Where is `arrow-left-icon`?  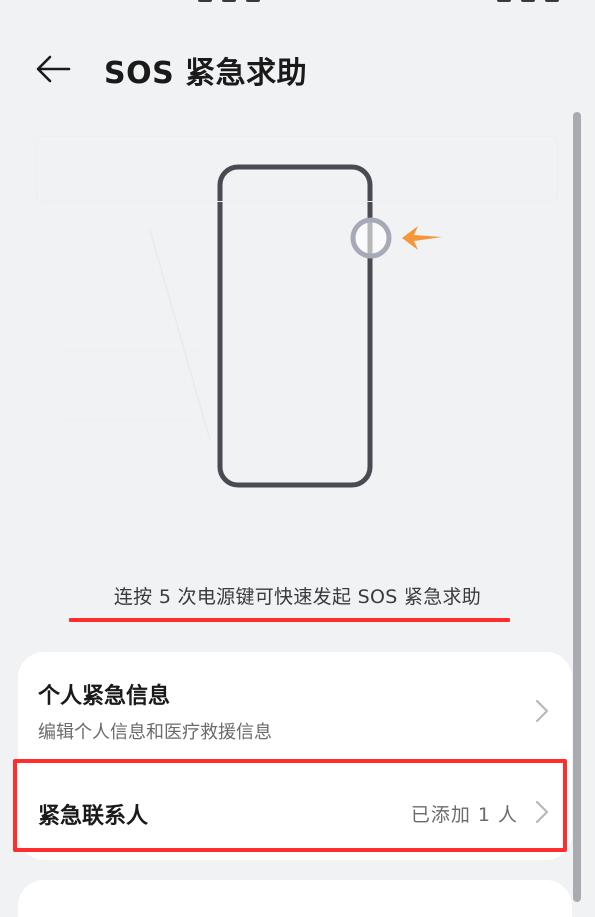 arrow-left-icon is located at coordinates (53, 69).